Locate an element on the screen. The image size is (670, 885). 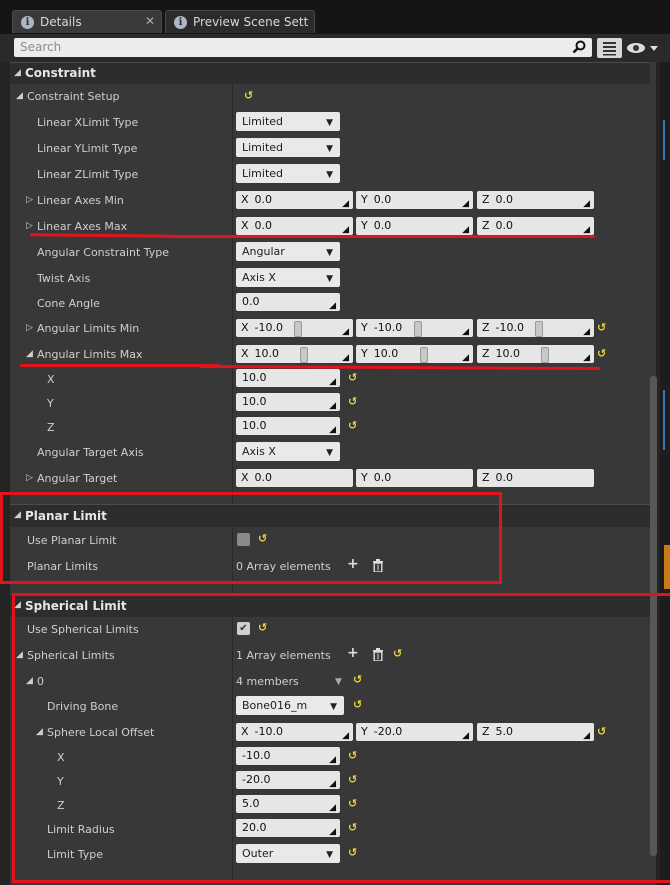
angular-limits-max-x-field: 10.0 ◢ is located at coordinates (288, 378).